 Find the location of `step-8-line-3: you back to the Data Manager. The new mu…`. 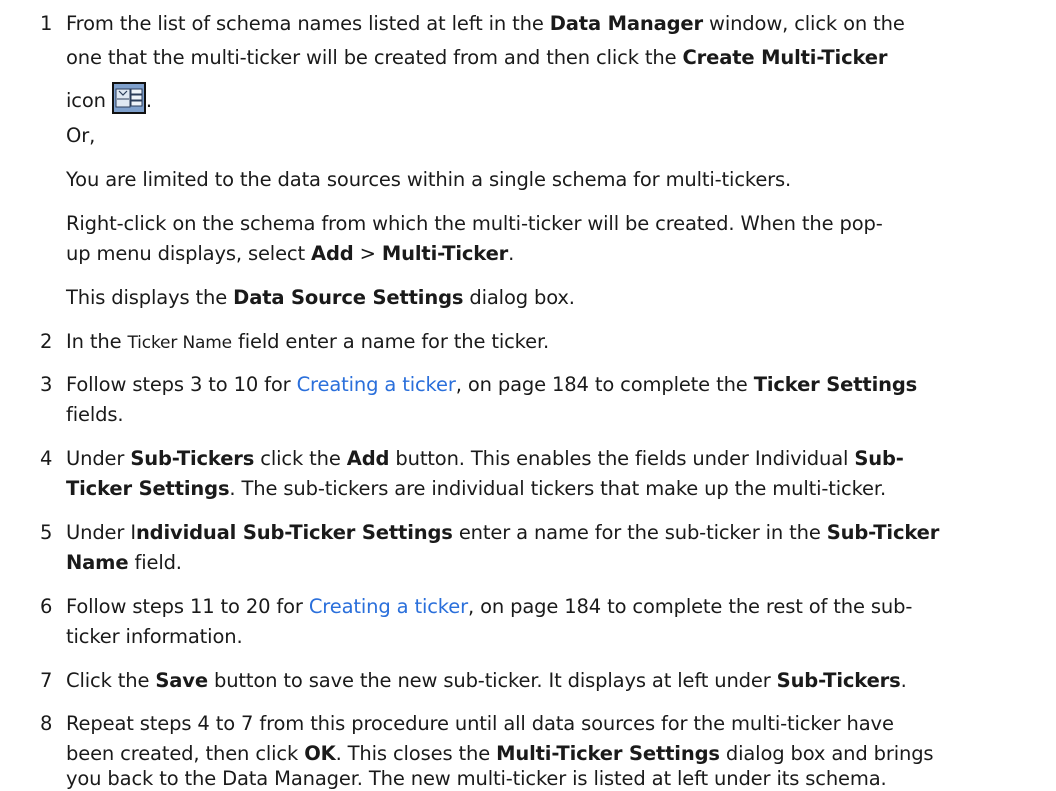

step-8-line-3: you back to the Data Manager. The new mu… is located at coordinates (476, 778).